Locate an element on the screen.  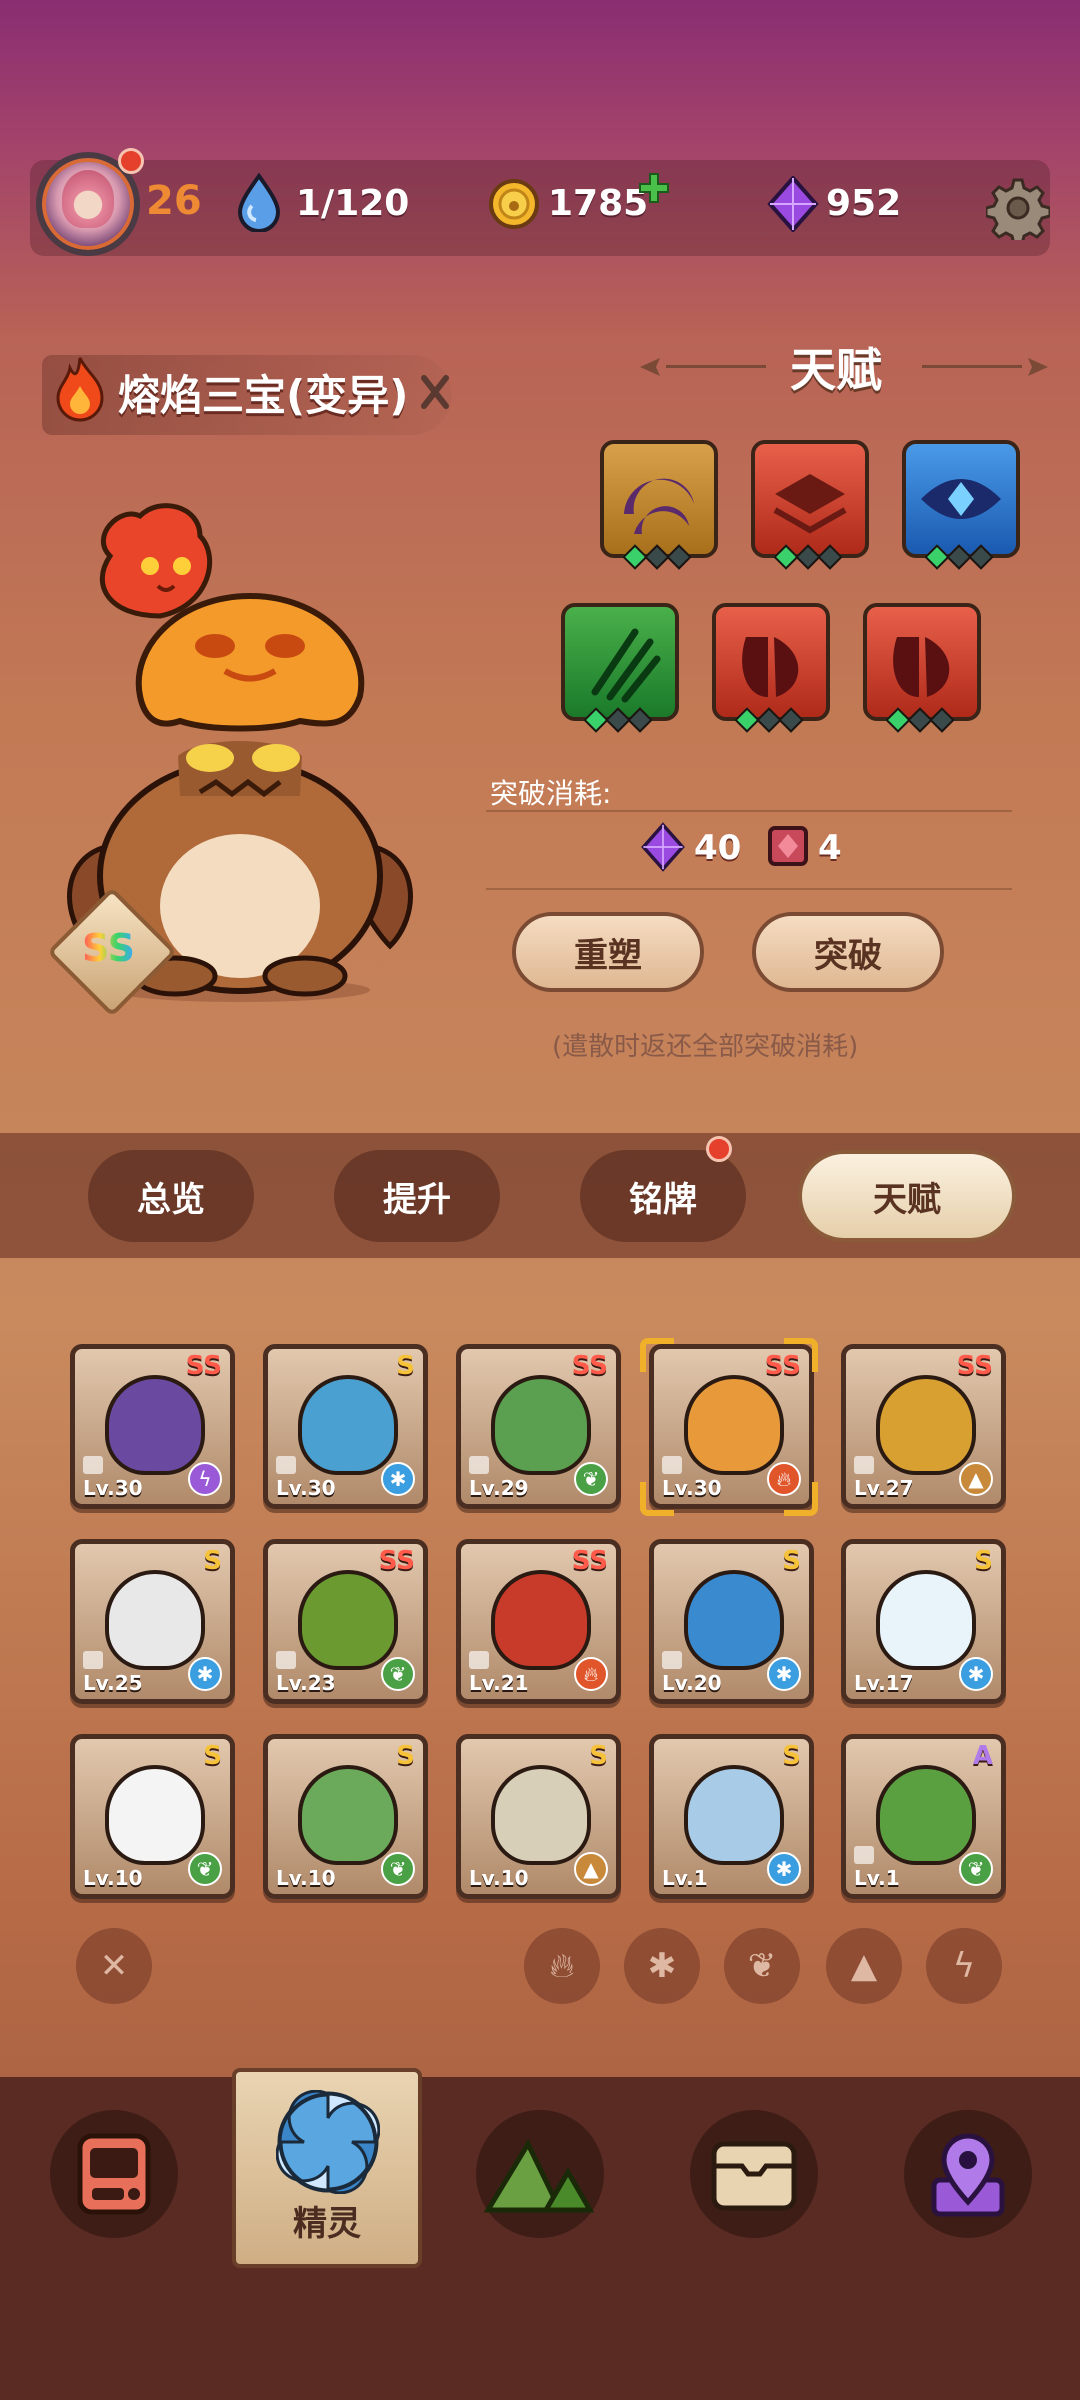
creature-card: S Lv.20 ✱ is located at coordinates (731, 1621).